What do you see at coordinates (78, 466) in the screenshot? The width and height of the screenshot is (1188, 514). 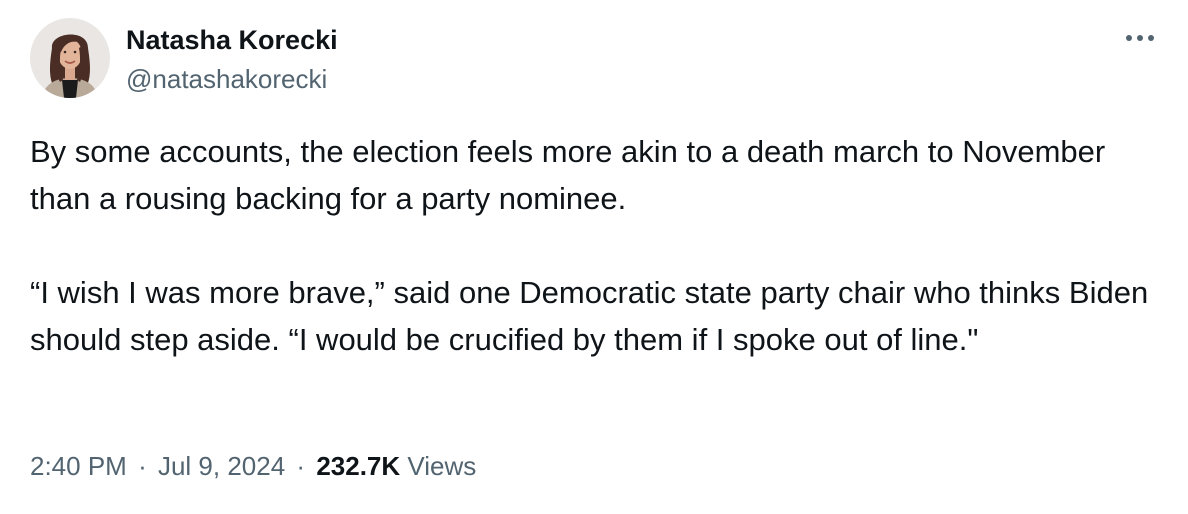 I see `tweet-time: 2:40 PM` at bounding box center [78, 466].